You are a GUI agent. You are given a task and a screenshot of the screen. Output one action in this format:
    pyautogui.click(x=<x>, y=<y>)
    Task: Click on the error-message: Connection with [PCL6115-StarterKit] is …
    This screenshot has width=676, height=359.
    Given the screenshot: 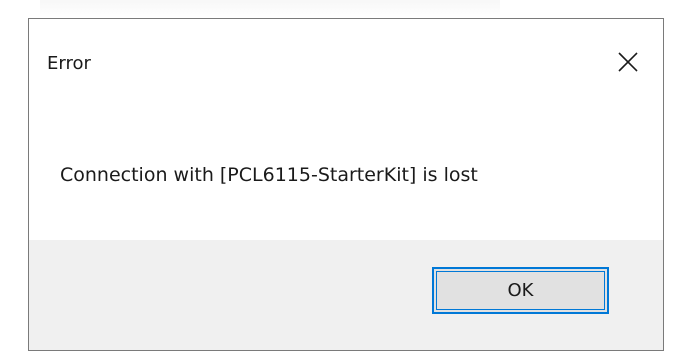 What is the action you would take?
    pyautogui.click(x=269, y=175)
    